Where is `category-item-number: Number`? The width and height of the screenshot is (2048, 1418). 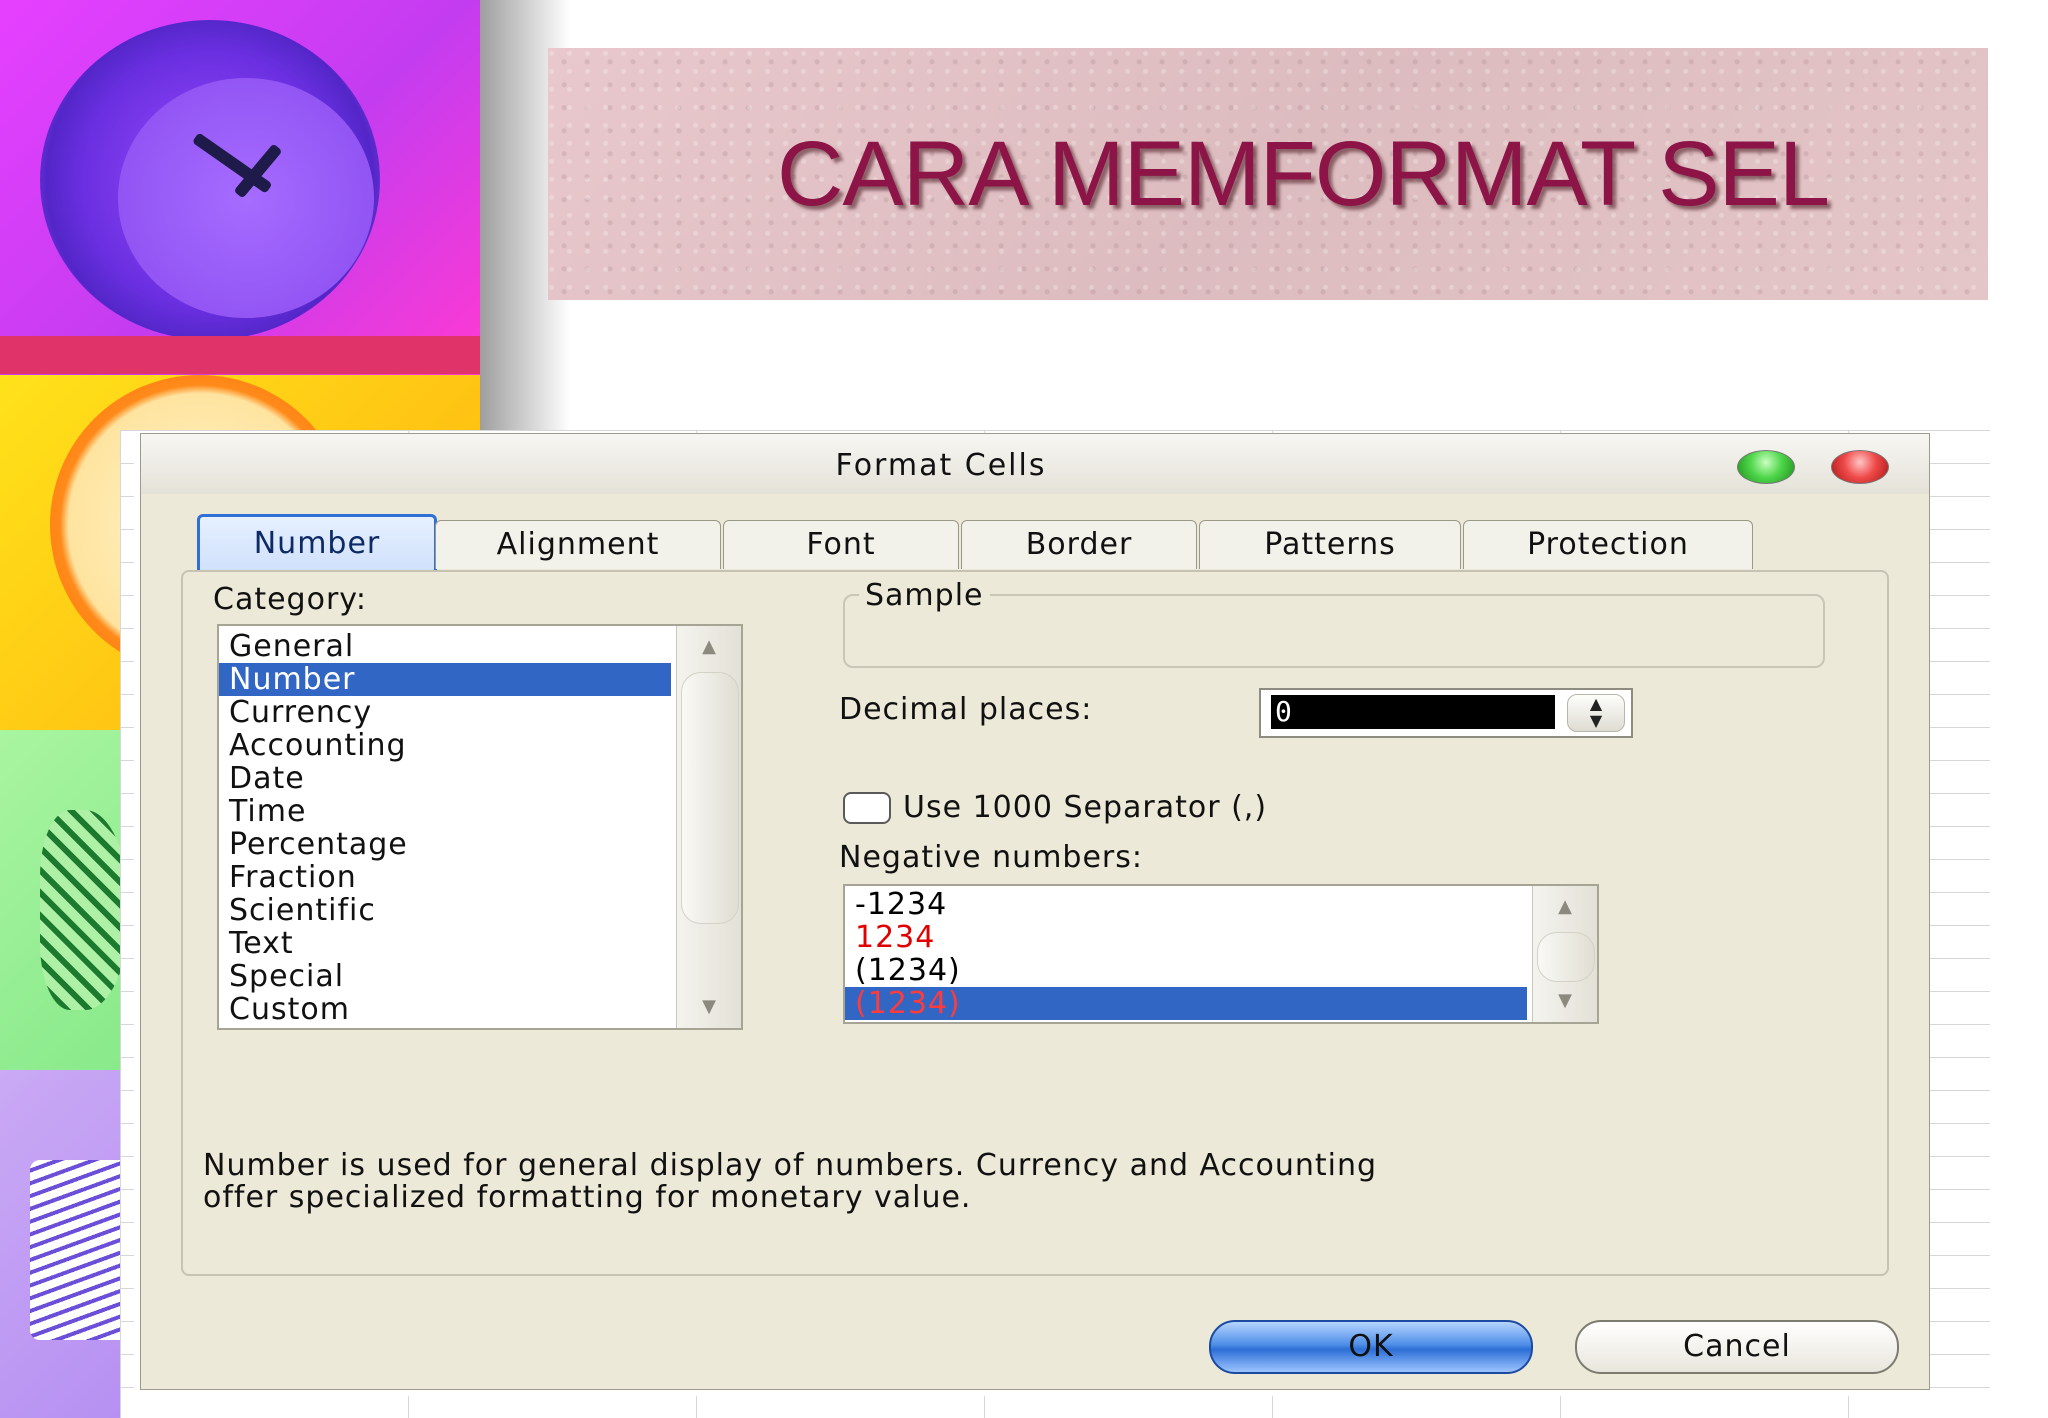 category-item-number: Number is located at coordinates (445, 679).